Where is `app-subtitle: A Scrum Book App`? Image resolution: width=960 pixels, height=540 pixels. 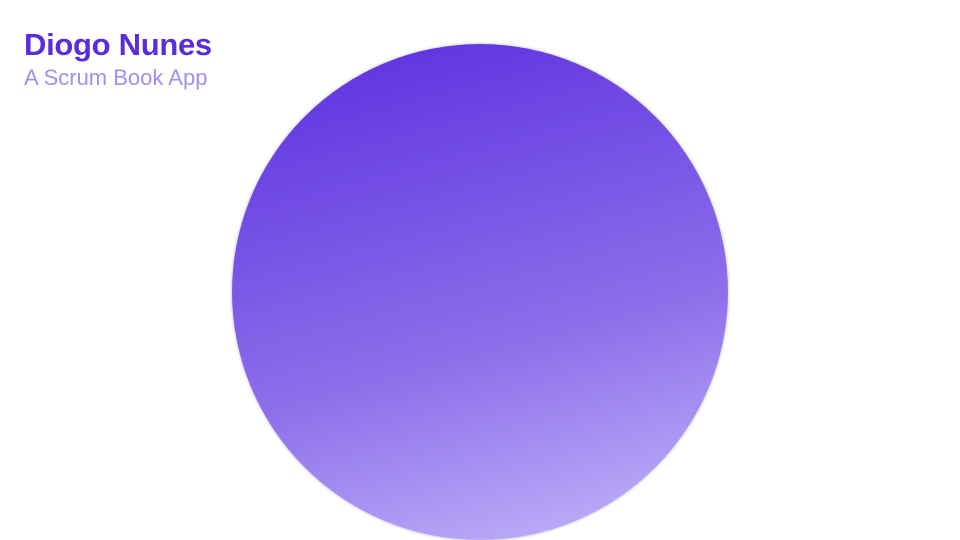
app-subtitle: A Scrum Book App is located at coordinates (116, 77).